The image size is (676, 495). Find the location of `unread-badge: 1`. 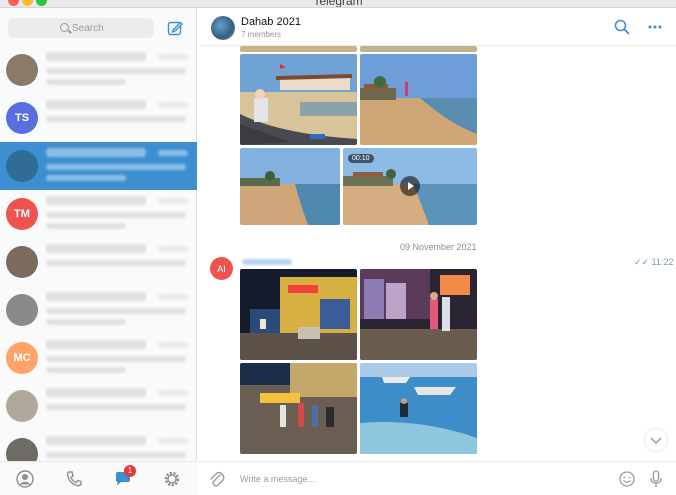

unread-badge: 1 is located at coordinates (130, 471).